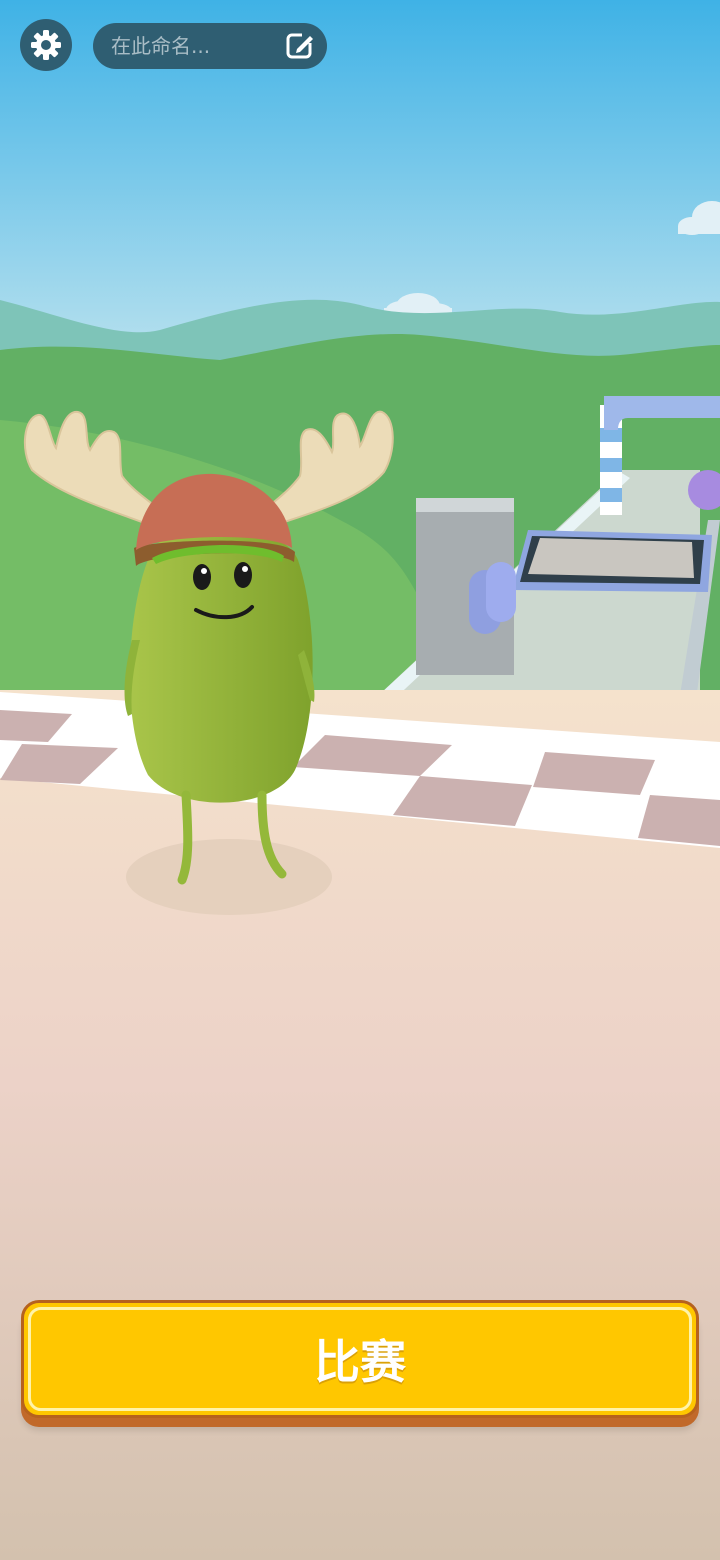 The image size is (720, 1560). Describe the element at coordinates (202, 577) in the screenshot. I see `left-eye` at that location.